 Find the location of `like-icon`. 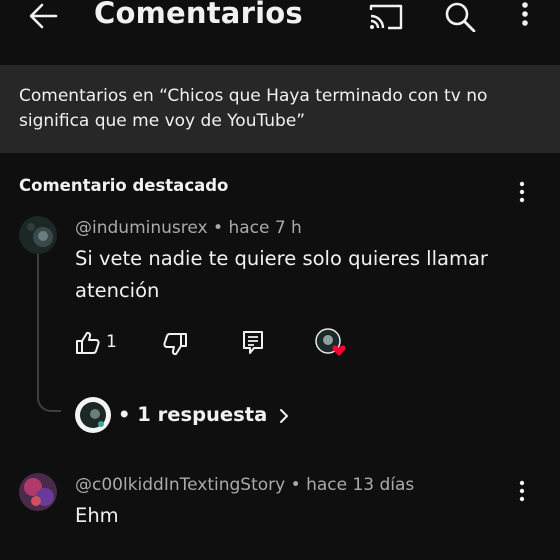

like-icon is located at coordinates (88, 343).